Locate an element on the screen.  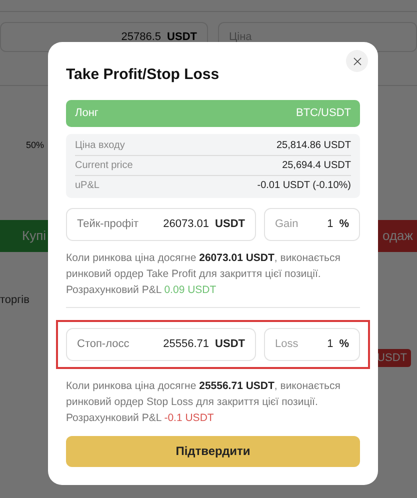
info-value: 25,694.4 USDT is located at coordinates (316, 165).